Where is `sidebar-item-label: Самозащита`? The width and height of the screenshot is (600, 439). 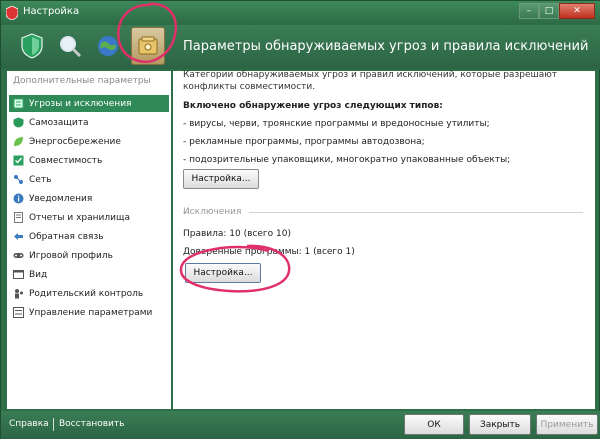 sidebar-item-label: Самозащита is located at coordinates (59, 122).